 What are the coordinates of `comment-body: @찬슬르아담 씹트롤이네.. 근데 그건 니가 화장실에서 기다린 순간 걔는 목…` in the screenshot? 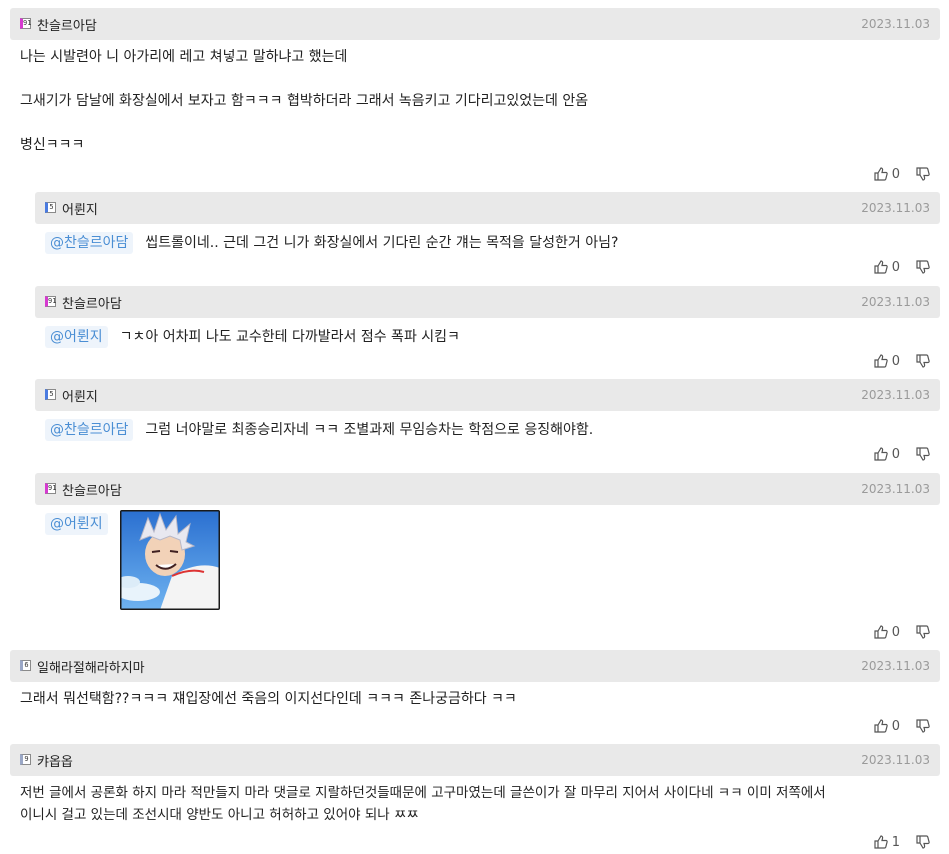 It's located at (487, 239).